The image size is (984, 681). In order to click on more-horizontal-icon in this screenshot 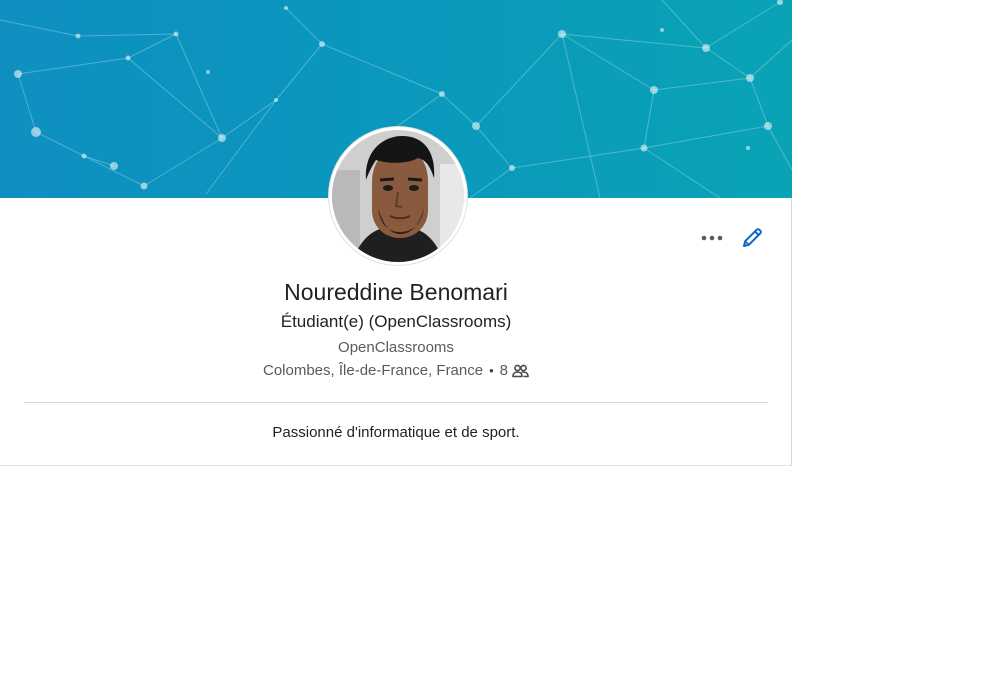, I will do `click(712, 238)`.